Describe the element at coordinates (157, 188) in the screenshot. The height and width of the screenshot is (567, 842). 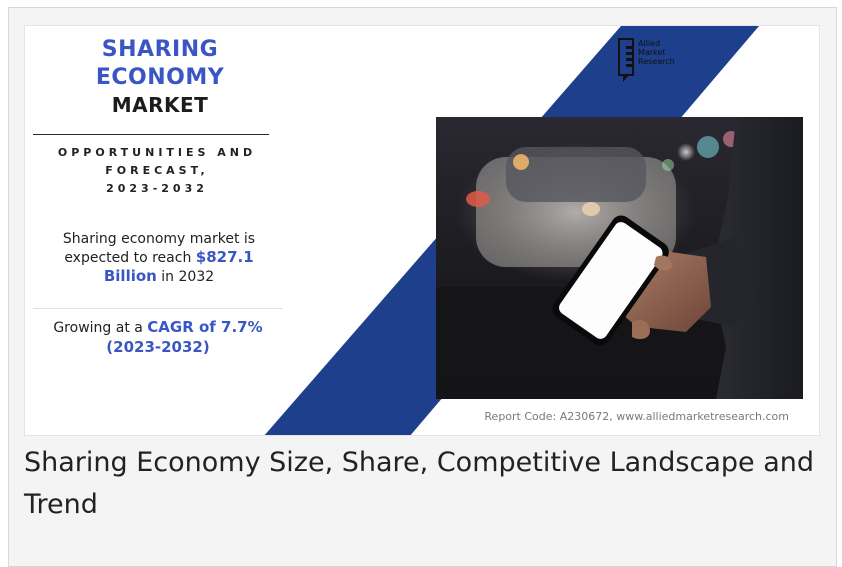
I see `forecast-line-3: 2023-2032` at that location.